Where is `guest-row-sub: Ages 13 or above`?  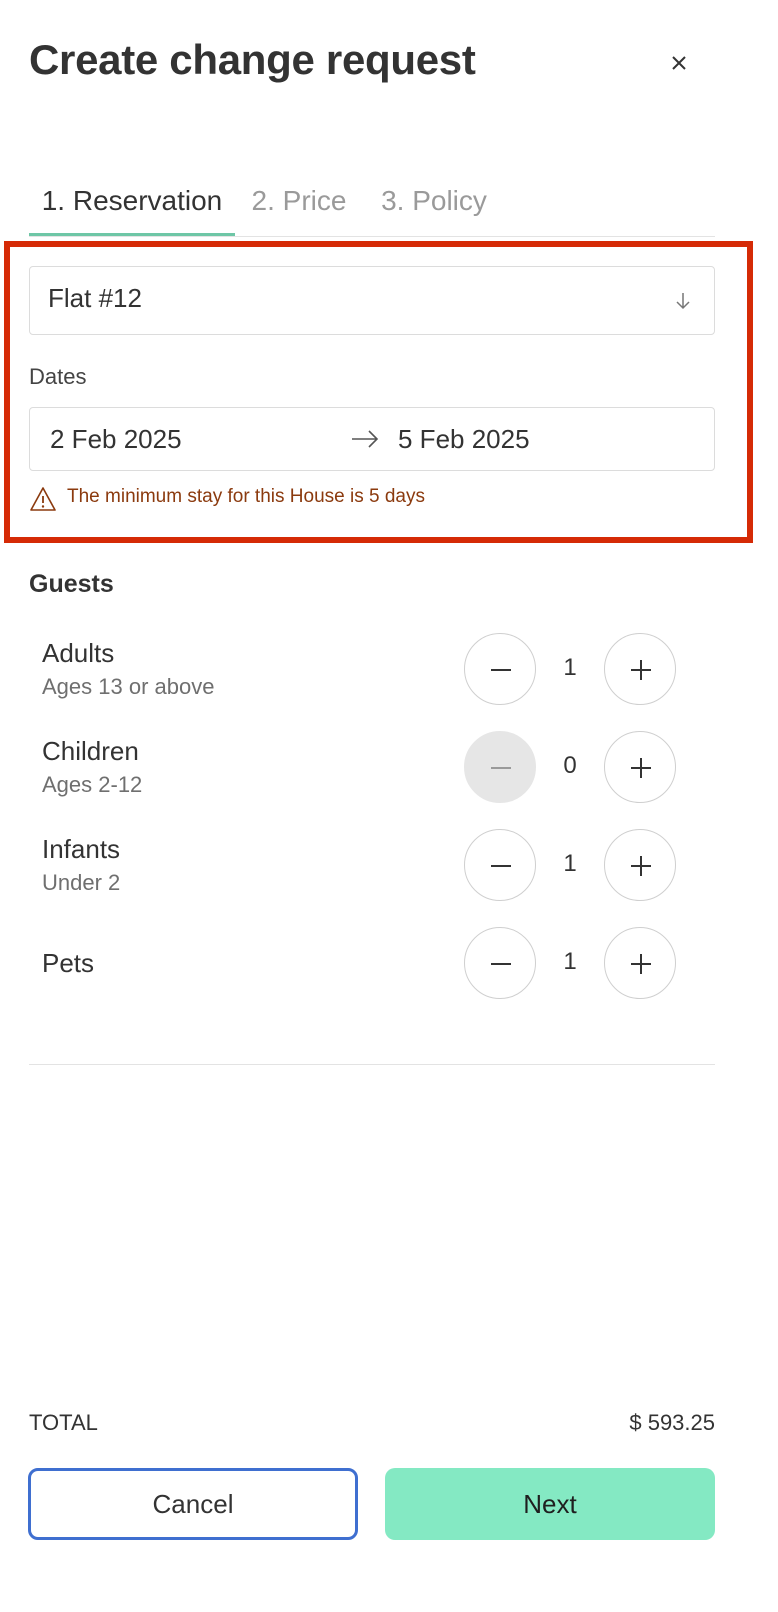
guest-row-sub: Ages 13 or above is located at coordinates (128, 686).